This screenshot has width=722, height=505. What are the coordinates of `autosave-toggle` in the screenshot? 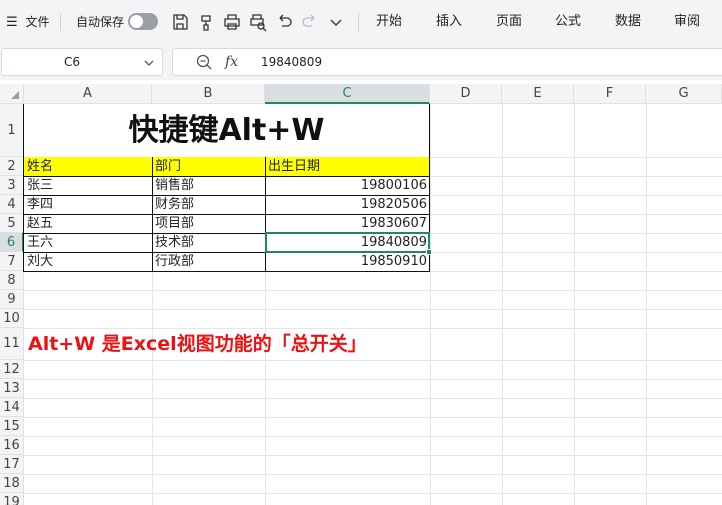 It's located at (143, 21).